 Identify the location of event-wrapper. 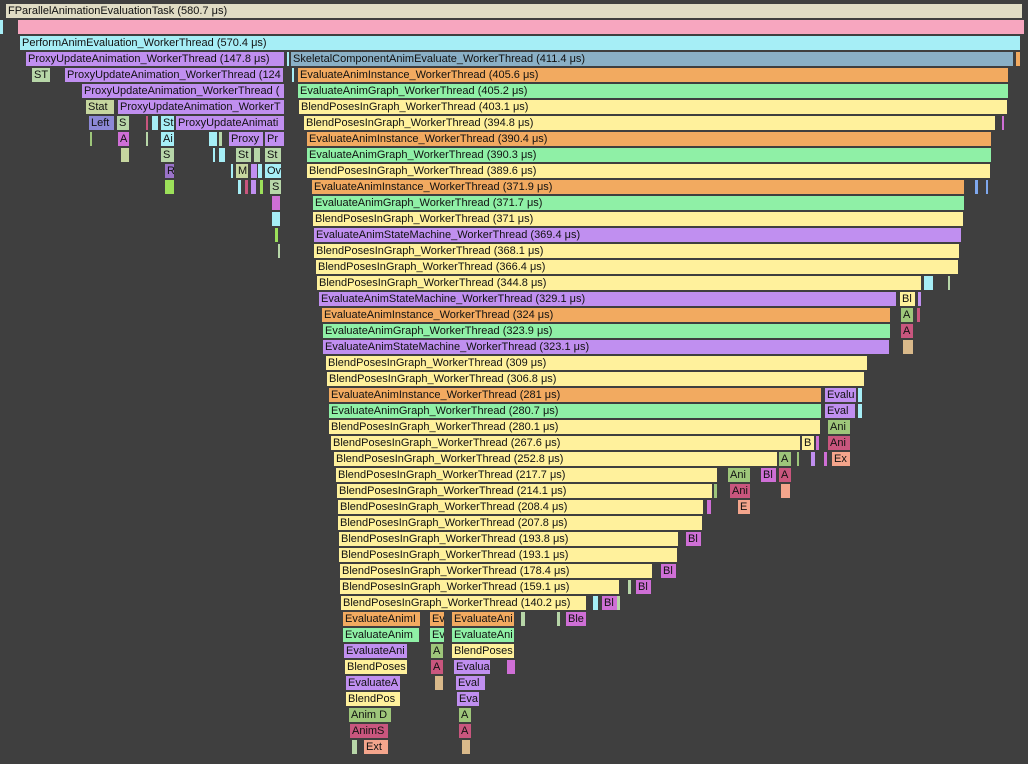
(521, 27).